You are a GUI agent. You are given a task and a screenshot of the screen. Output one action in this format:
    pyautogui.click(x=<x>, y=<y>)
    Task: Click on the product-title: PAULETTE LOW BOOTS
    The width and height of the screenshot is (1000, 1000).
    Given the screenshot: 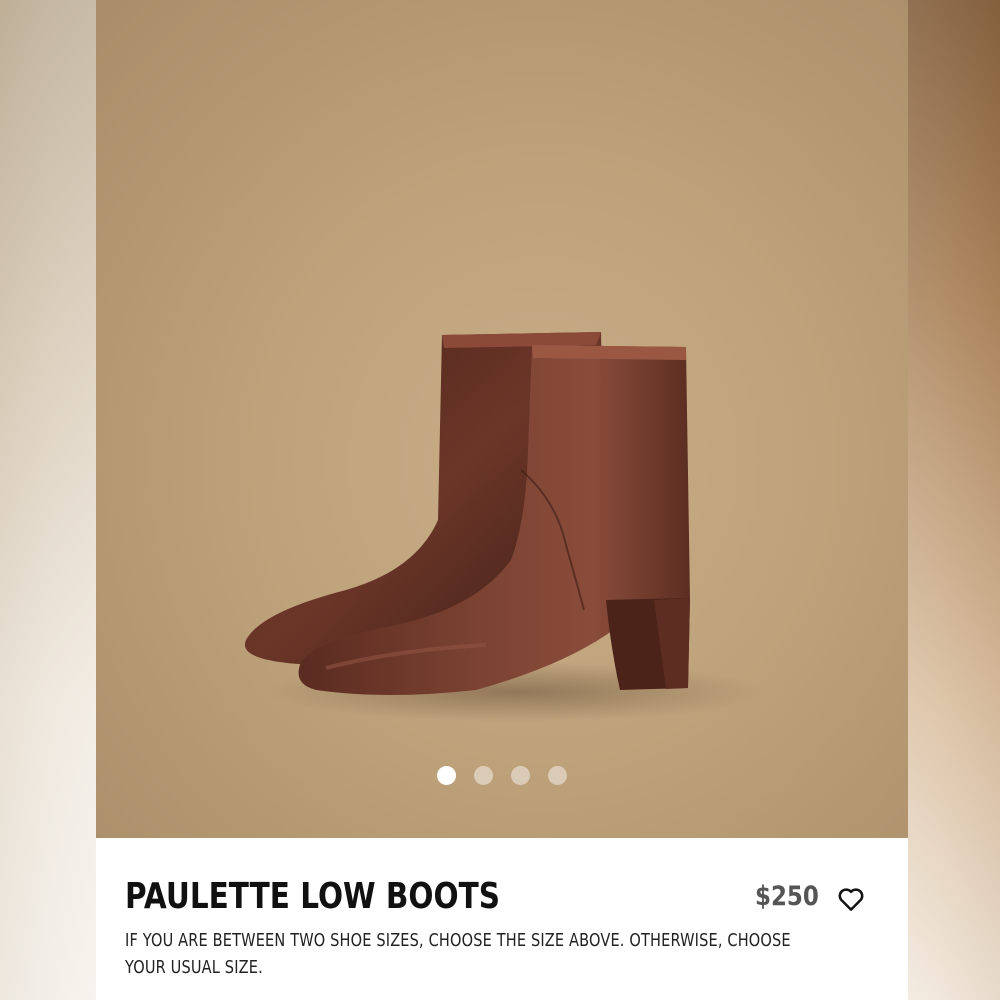 What is the action you would take?
    pyautogui.click(x=312, y=896)
    